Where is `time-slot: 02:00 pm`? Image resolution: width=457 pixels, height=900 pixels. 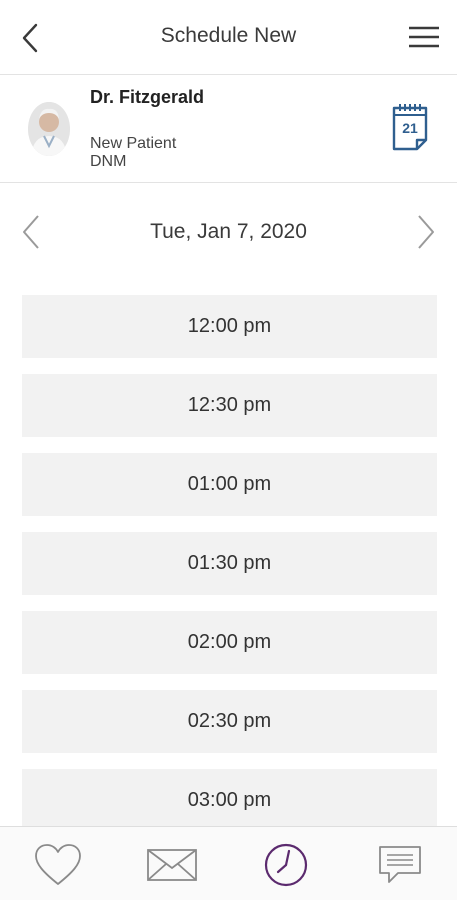 time-slot: 02:00 pm is located at coordinates (229, 642).